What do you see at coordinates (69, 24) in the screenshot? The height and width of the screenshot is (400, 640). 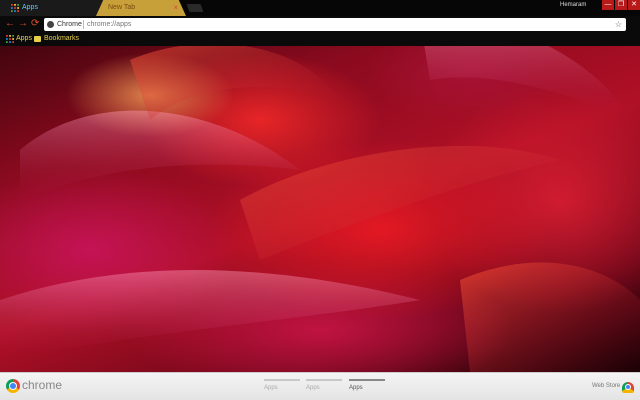 I see `omnibox-chip: Chrome` at bounding box center [69, 24].